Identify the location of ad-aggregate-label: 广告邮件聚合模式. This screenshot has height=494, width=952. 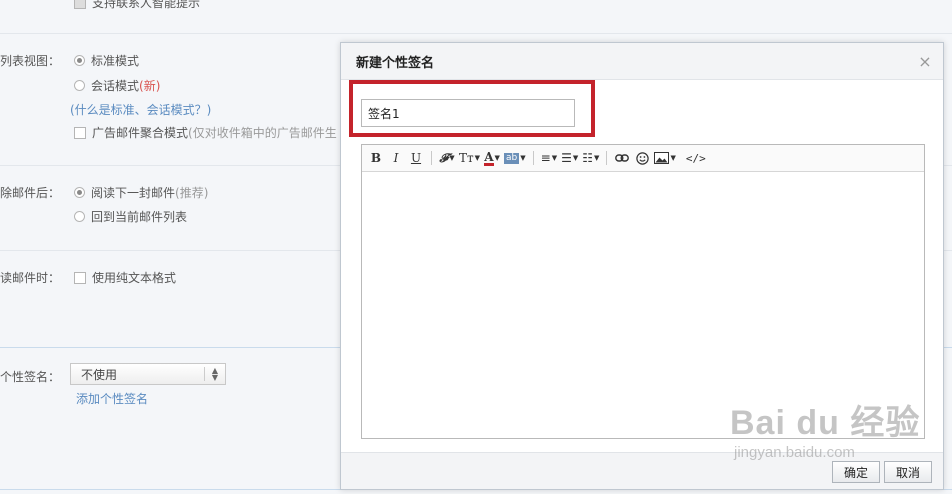
(140, 133).